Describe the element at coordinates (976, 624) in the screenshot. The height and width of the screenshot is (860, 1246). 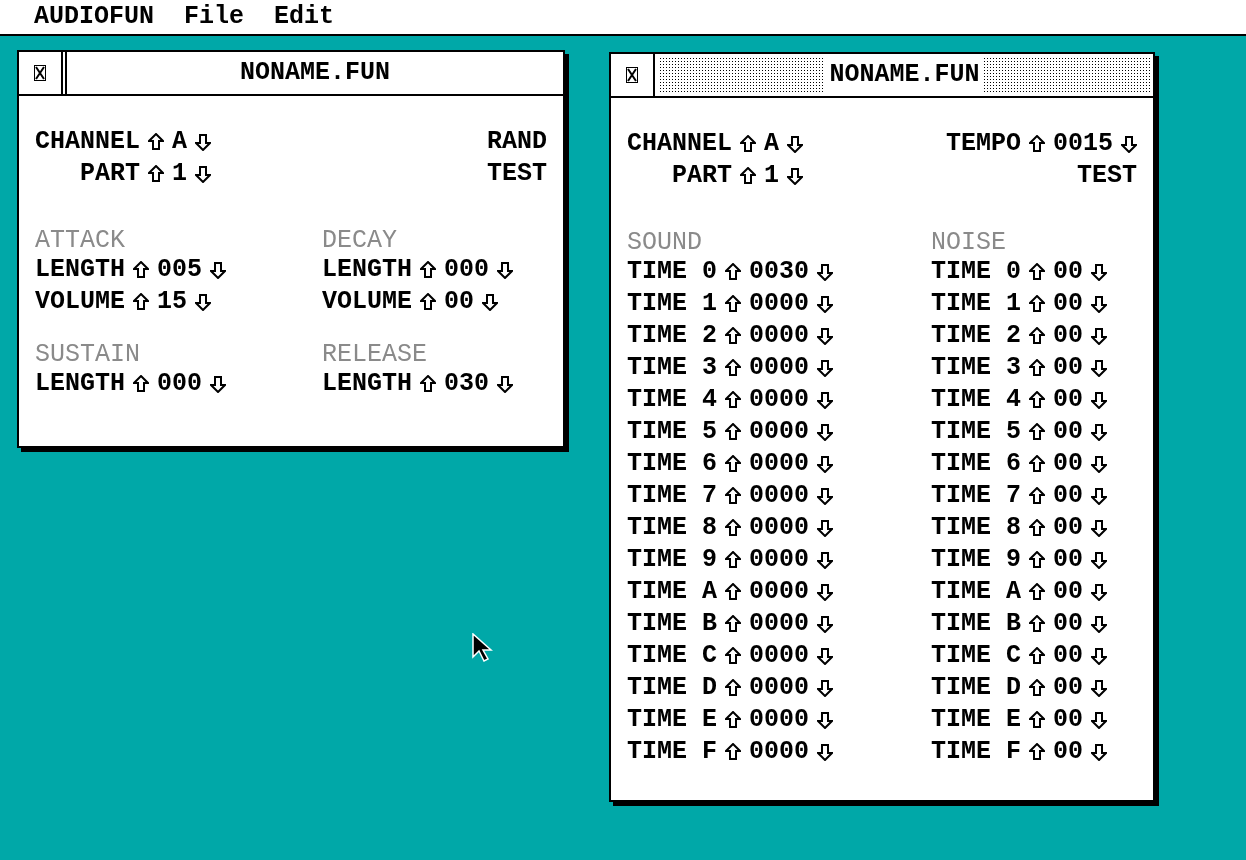
I see `spinner-label: TIME B` at that location.